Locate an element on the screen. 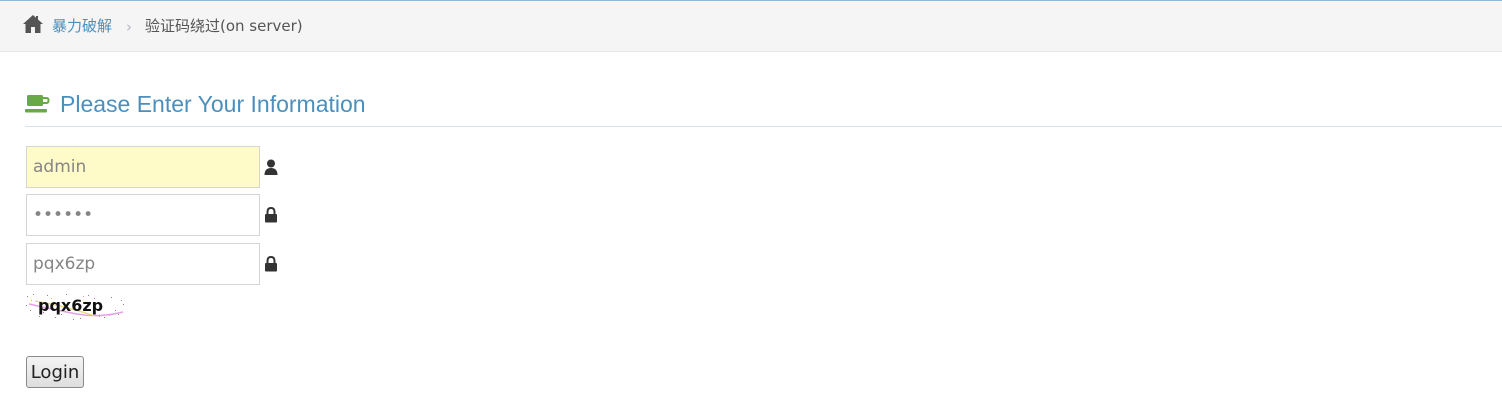 This screenshot has height=416, width=1502. captcha-text: pqx6zp is located at coordinates (70, 305).